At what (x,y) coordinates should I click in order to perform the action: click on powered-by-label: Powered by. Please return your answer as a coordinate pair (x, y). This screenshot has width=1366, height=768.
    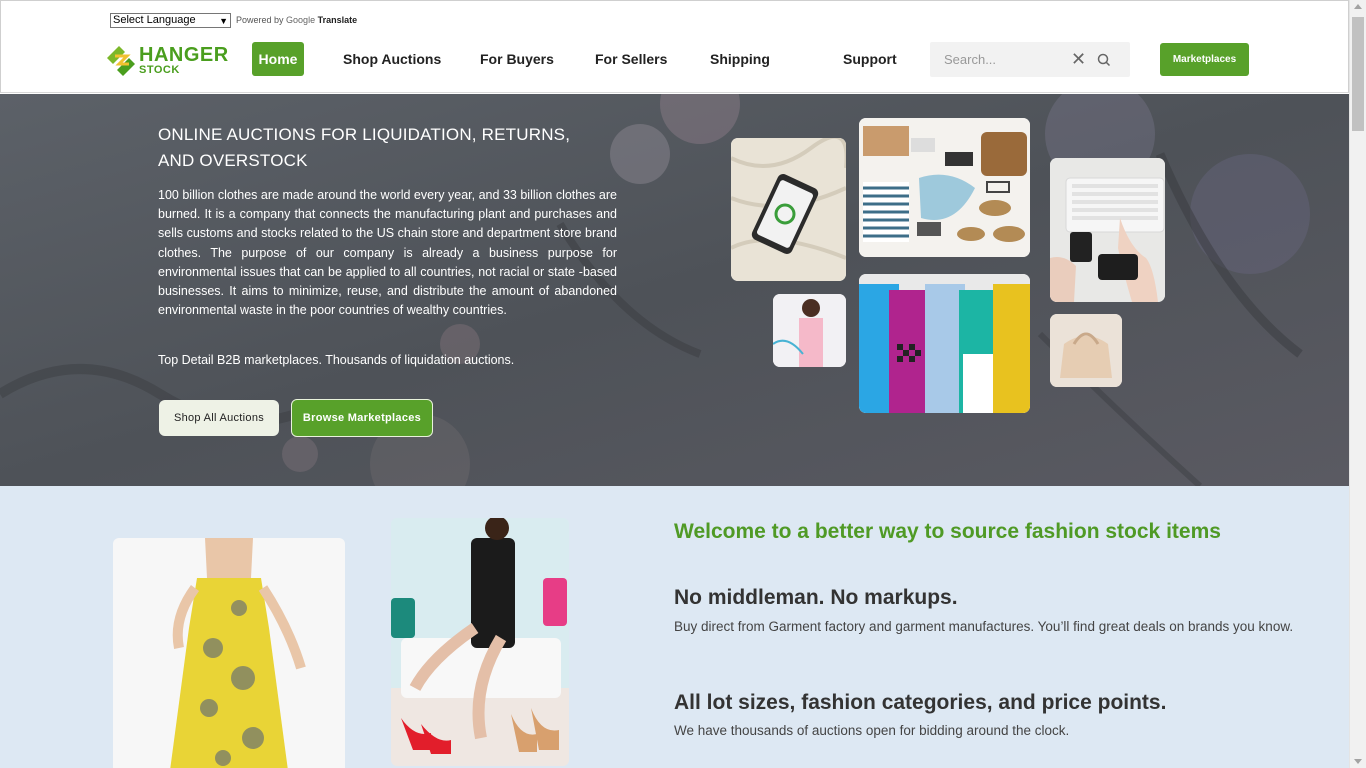
    Looking at the image, I should click on (260, 20).